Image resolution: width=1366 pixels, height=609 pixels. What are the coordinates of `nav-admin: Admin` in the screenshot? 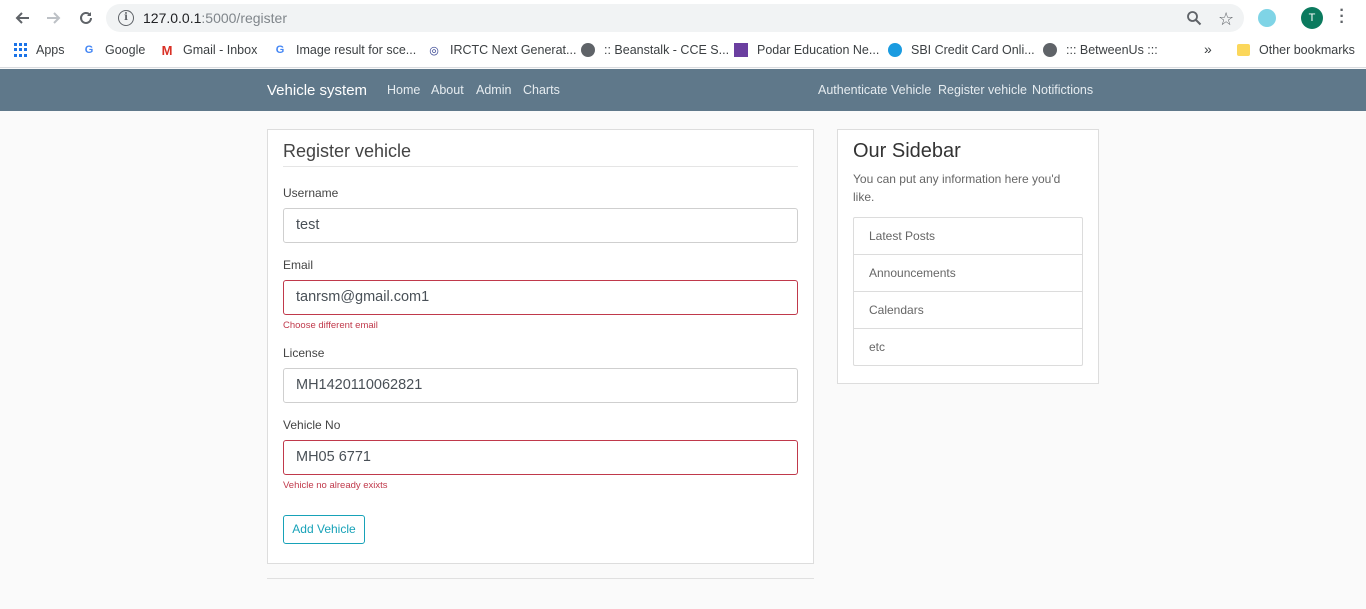 It's located at (493, 90).